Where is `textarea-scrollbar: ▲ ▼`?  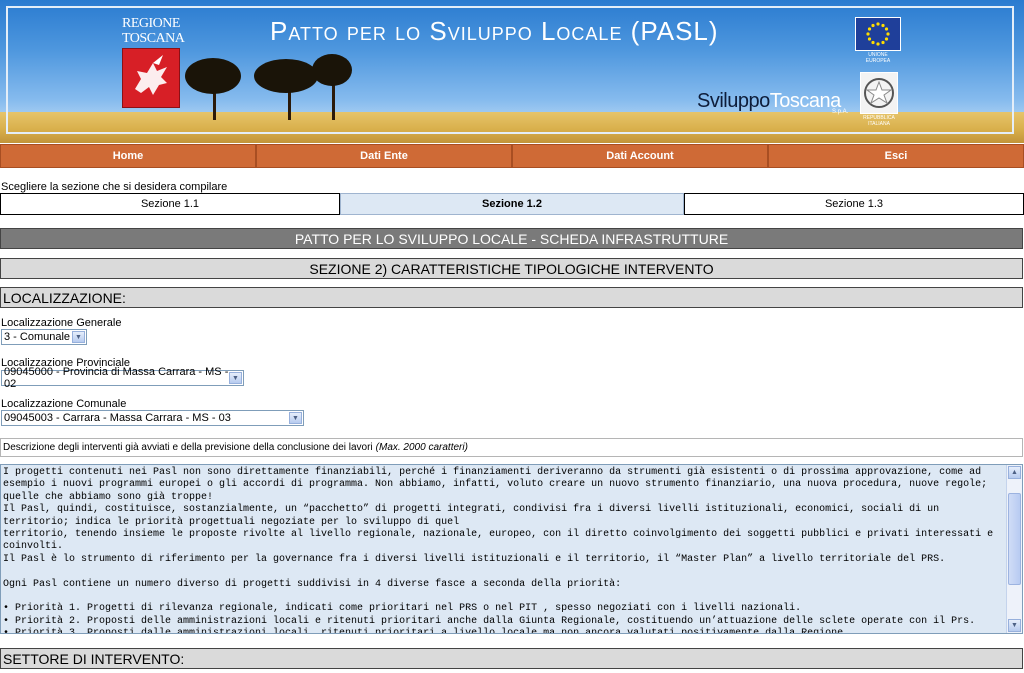 textarea-scrollbar: ▲ ▼ is located at coordinates (1014, 549).